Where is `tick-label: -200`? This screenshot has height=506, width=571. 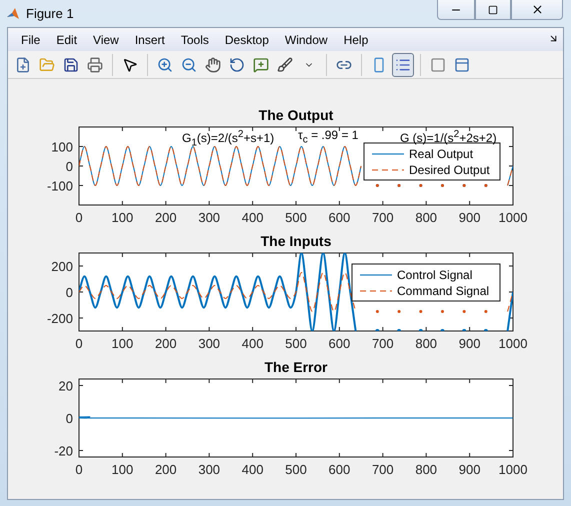 tick-label: -200 is located at coordinates (59, 318).